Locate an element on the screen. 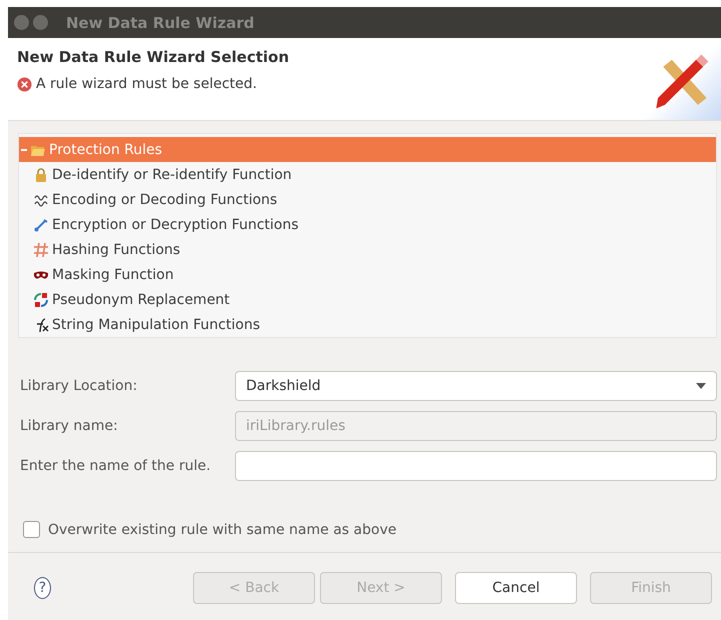 This screenshot has height=620, width=721. tree-item: Encoding or Decoding Functions is located at coordinates (367, 199).